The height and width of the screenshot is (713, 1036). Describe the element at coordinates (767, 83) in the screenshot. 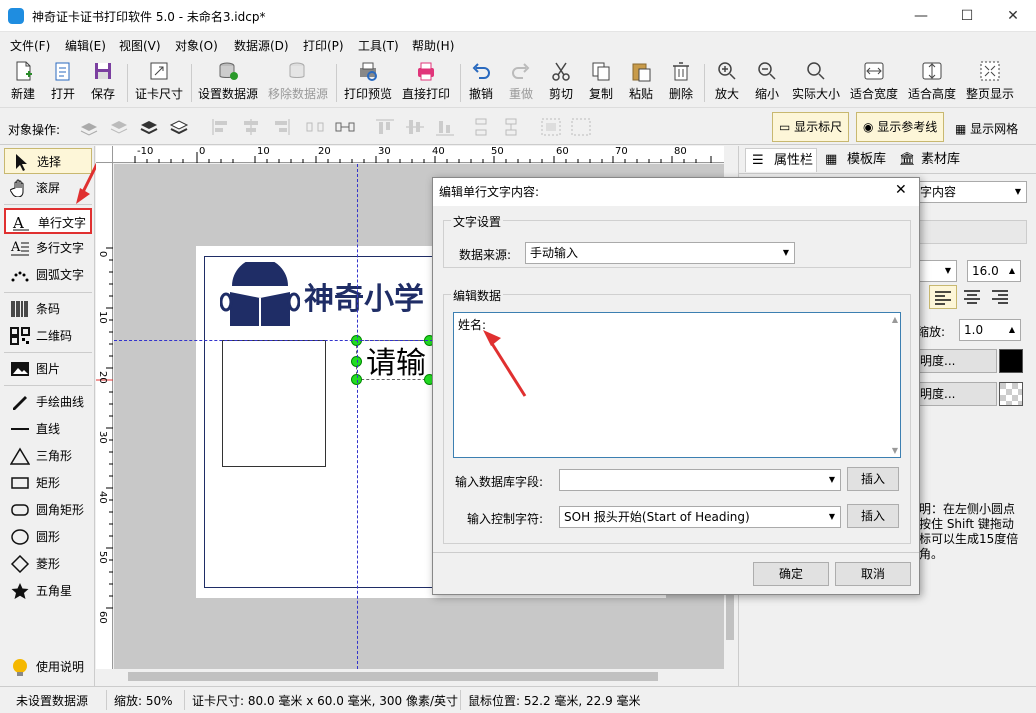

I see `zoom-out-button: 缩小` at that location.